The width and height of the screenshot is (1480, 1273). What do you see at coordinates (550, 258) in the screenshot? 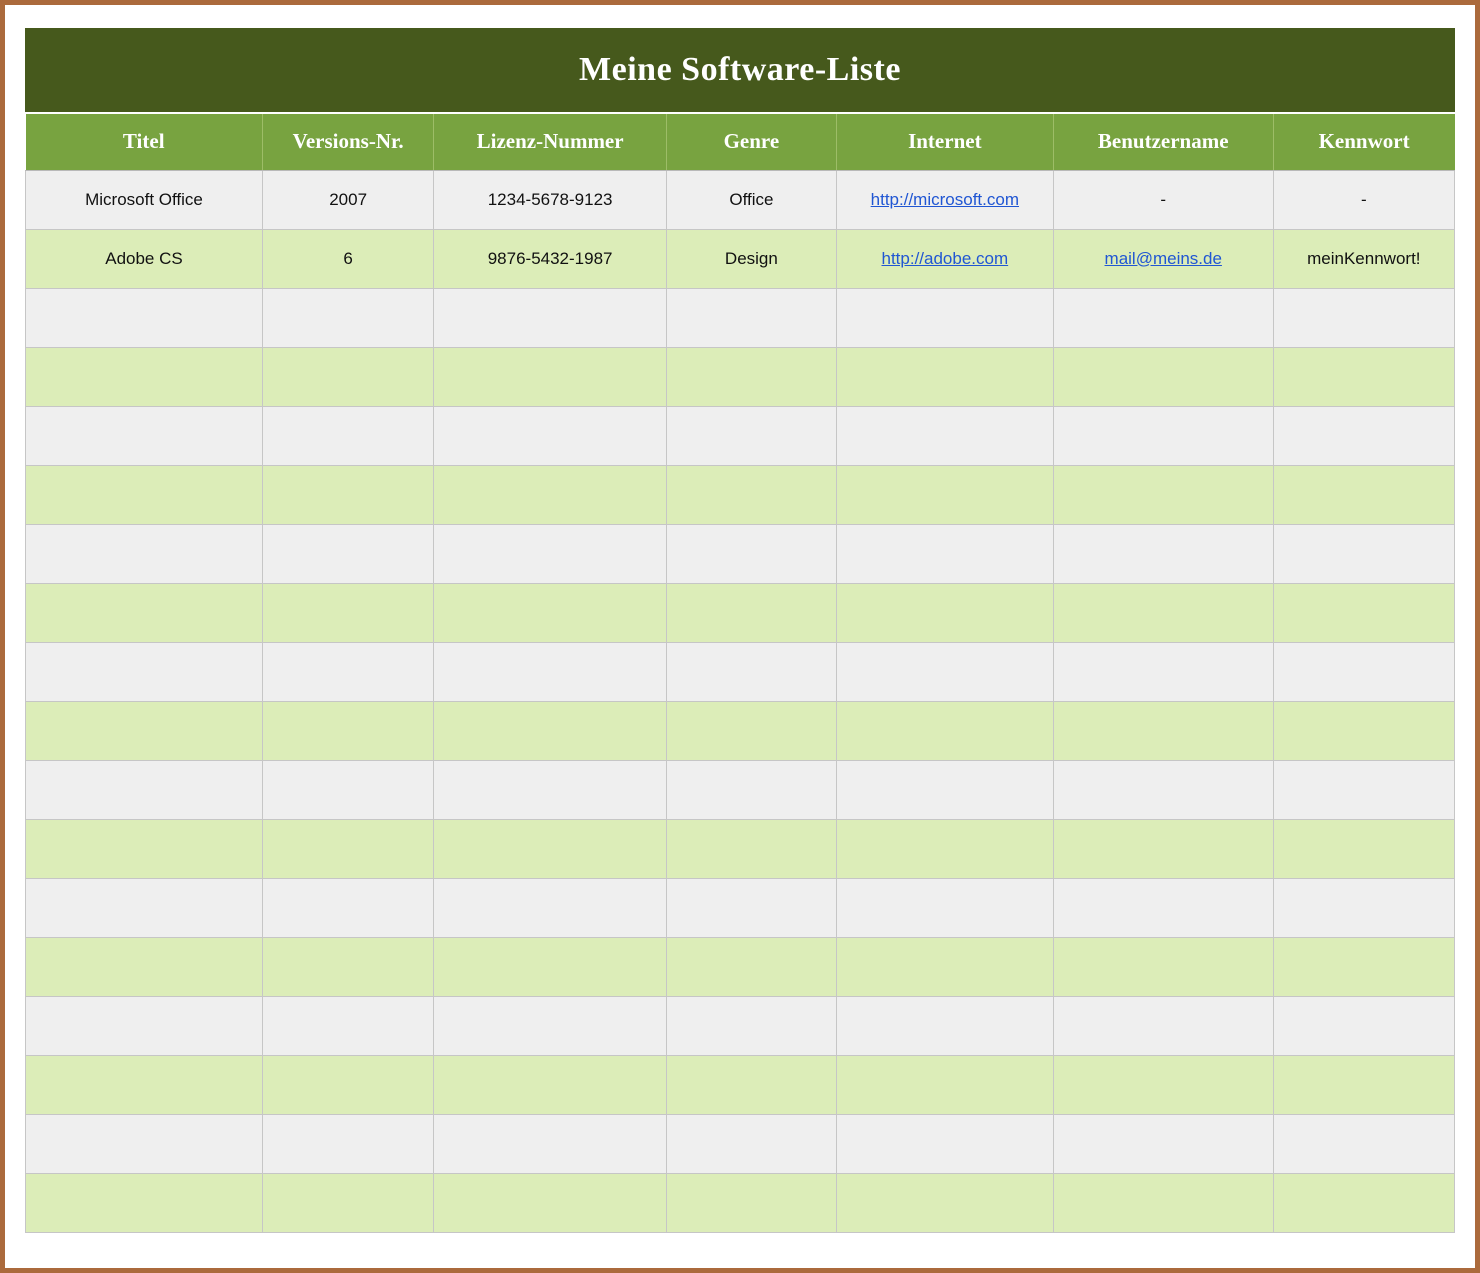
I see `cell-lizenz-nummer: 9876-5432-1987` at bounding box center [550, 258].